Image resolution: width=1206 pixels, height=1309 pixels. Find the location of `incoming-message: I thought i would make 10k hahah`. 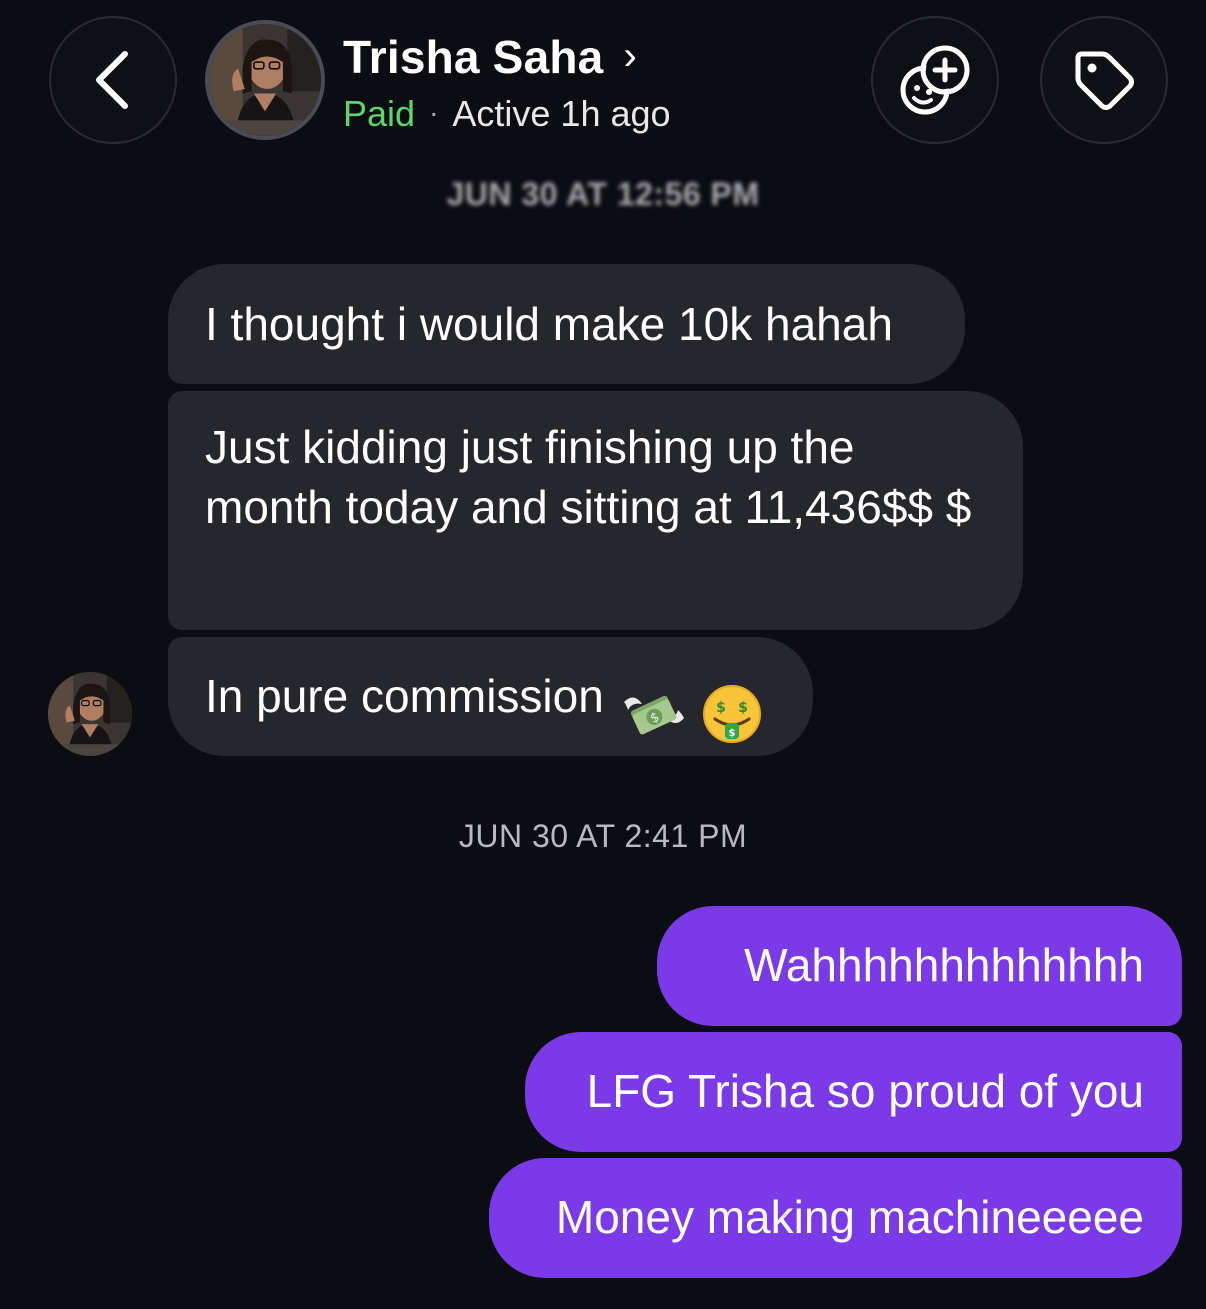

incoming-message: I thought i would make 10k hahah is located at coordinates (566, 324).